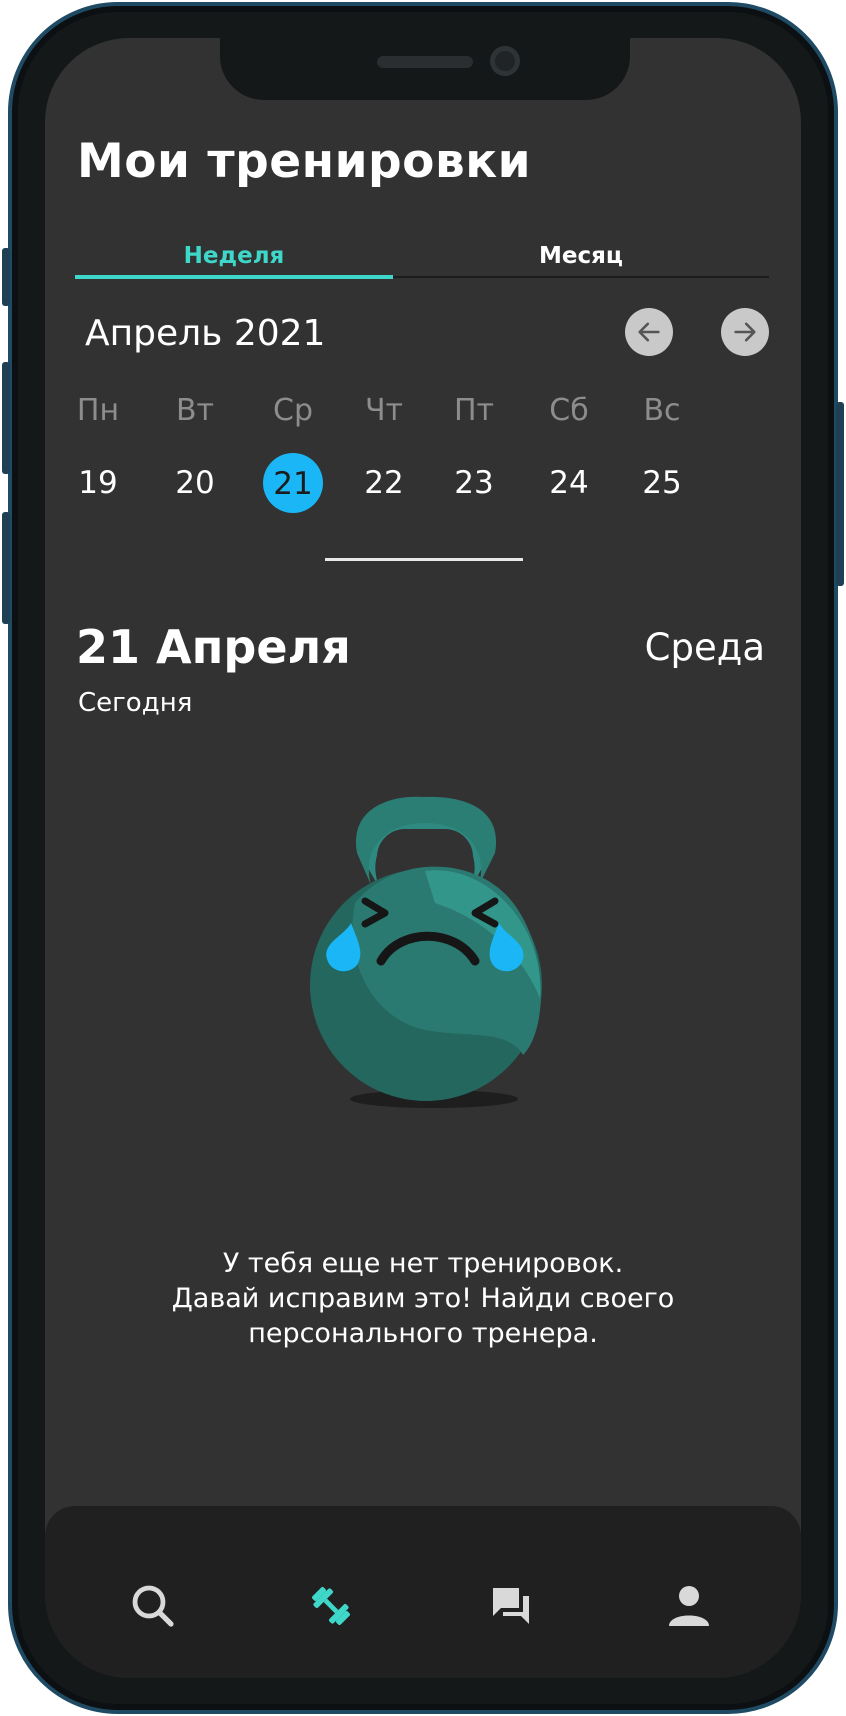 This screenshot has height=1716, width=846. I want to click on calendar-day-number: 23, so click(474, 483).